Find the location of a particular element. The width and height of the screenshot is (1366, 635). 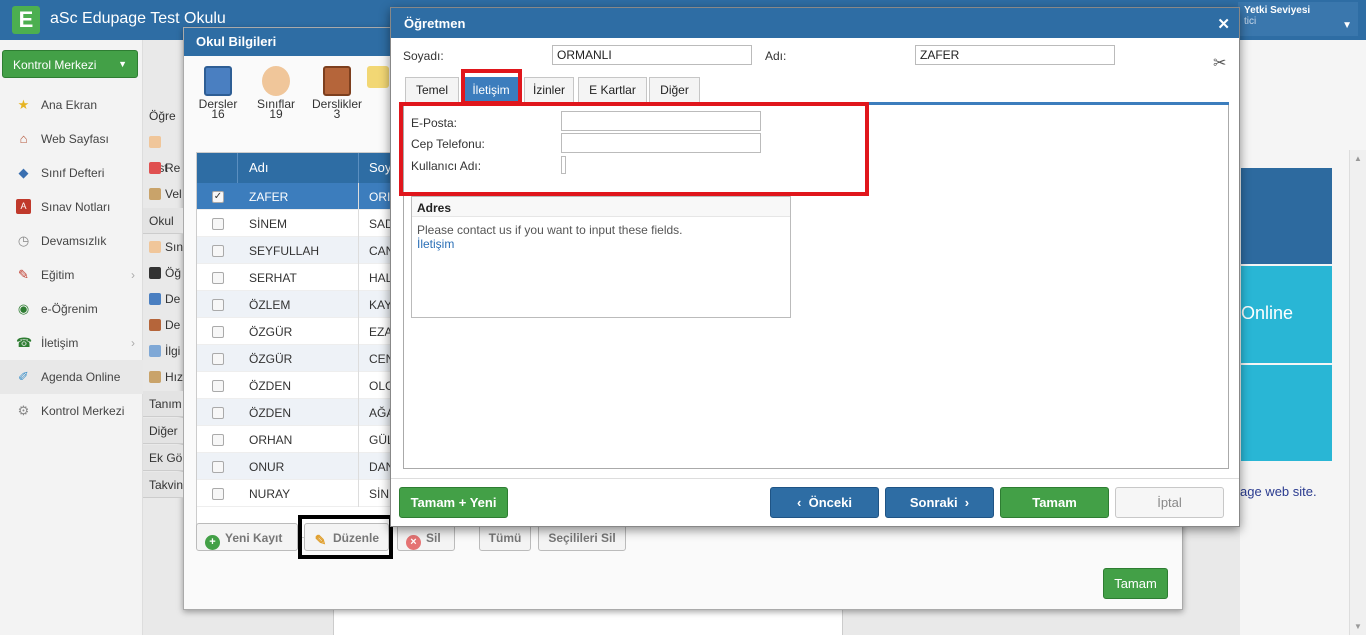

cell-name: ÖZLEM is located at coordinates (270, 305).